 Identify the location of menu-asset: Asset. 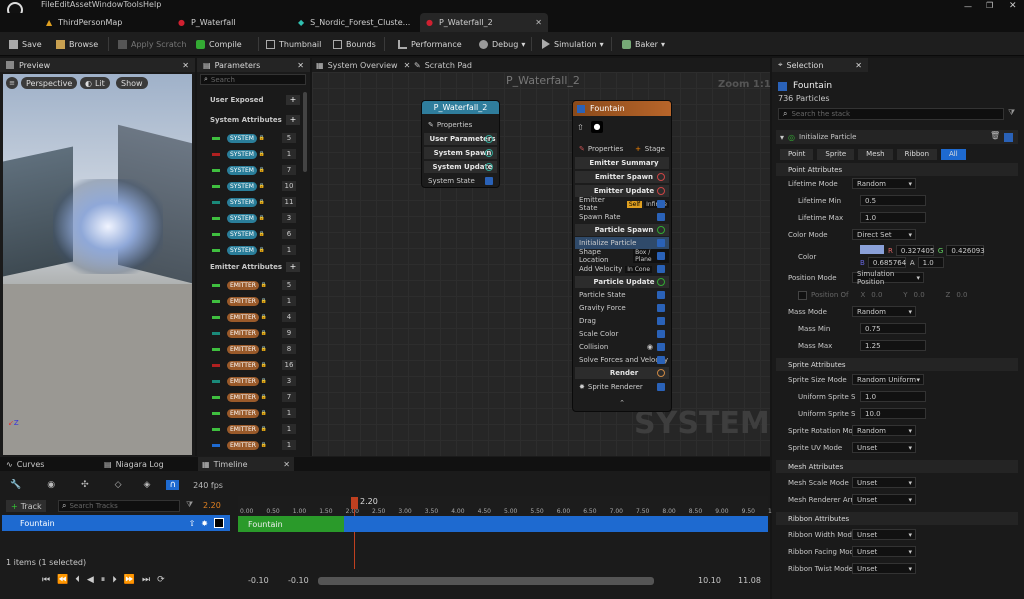
(81, 4).